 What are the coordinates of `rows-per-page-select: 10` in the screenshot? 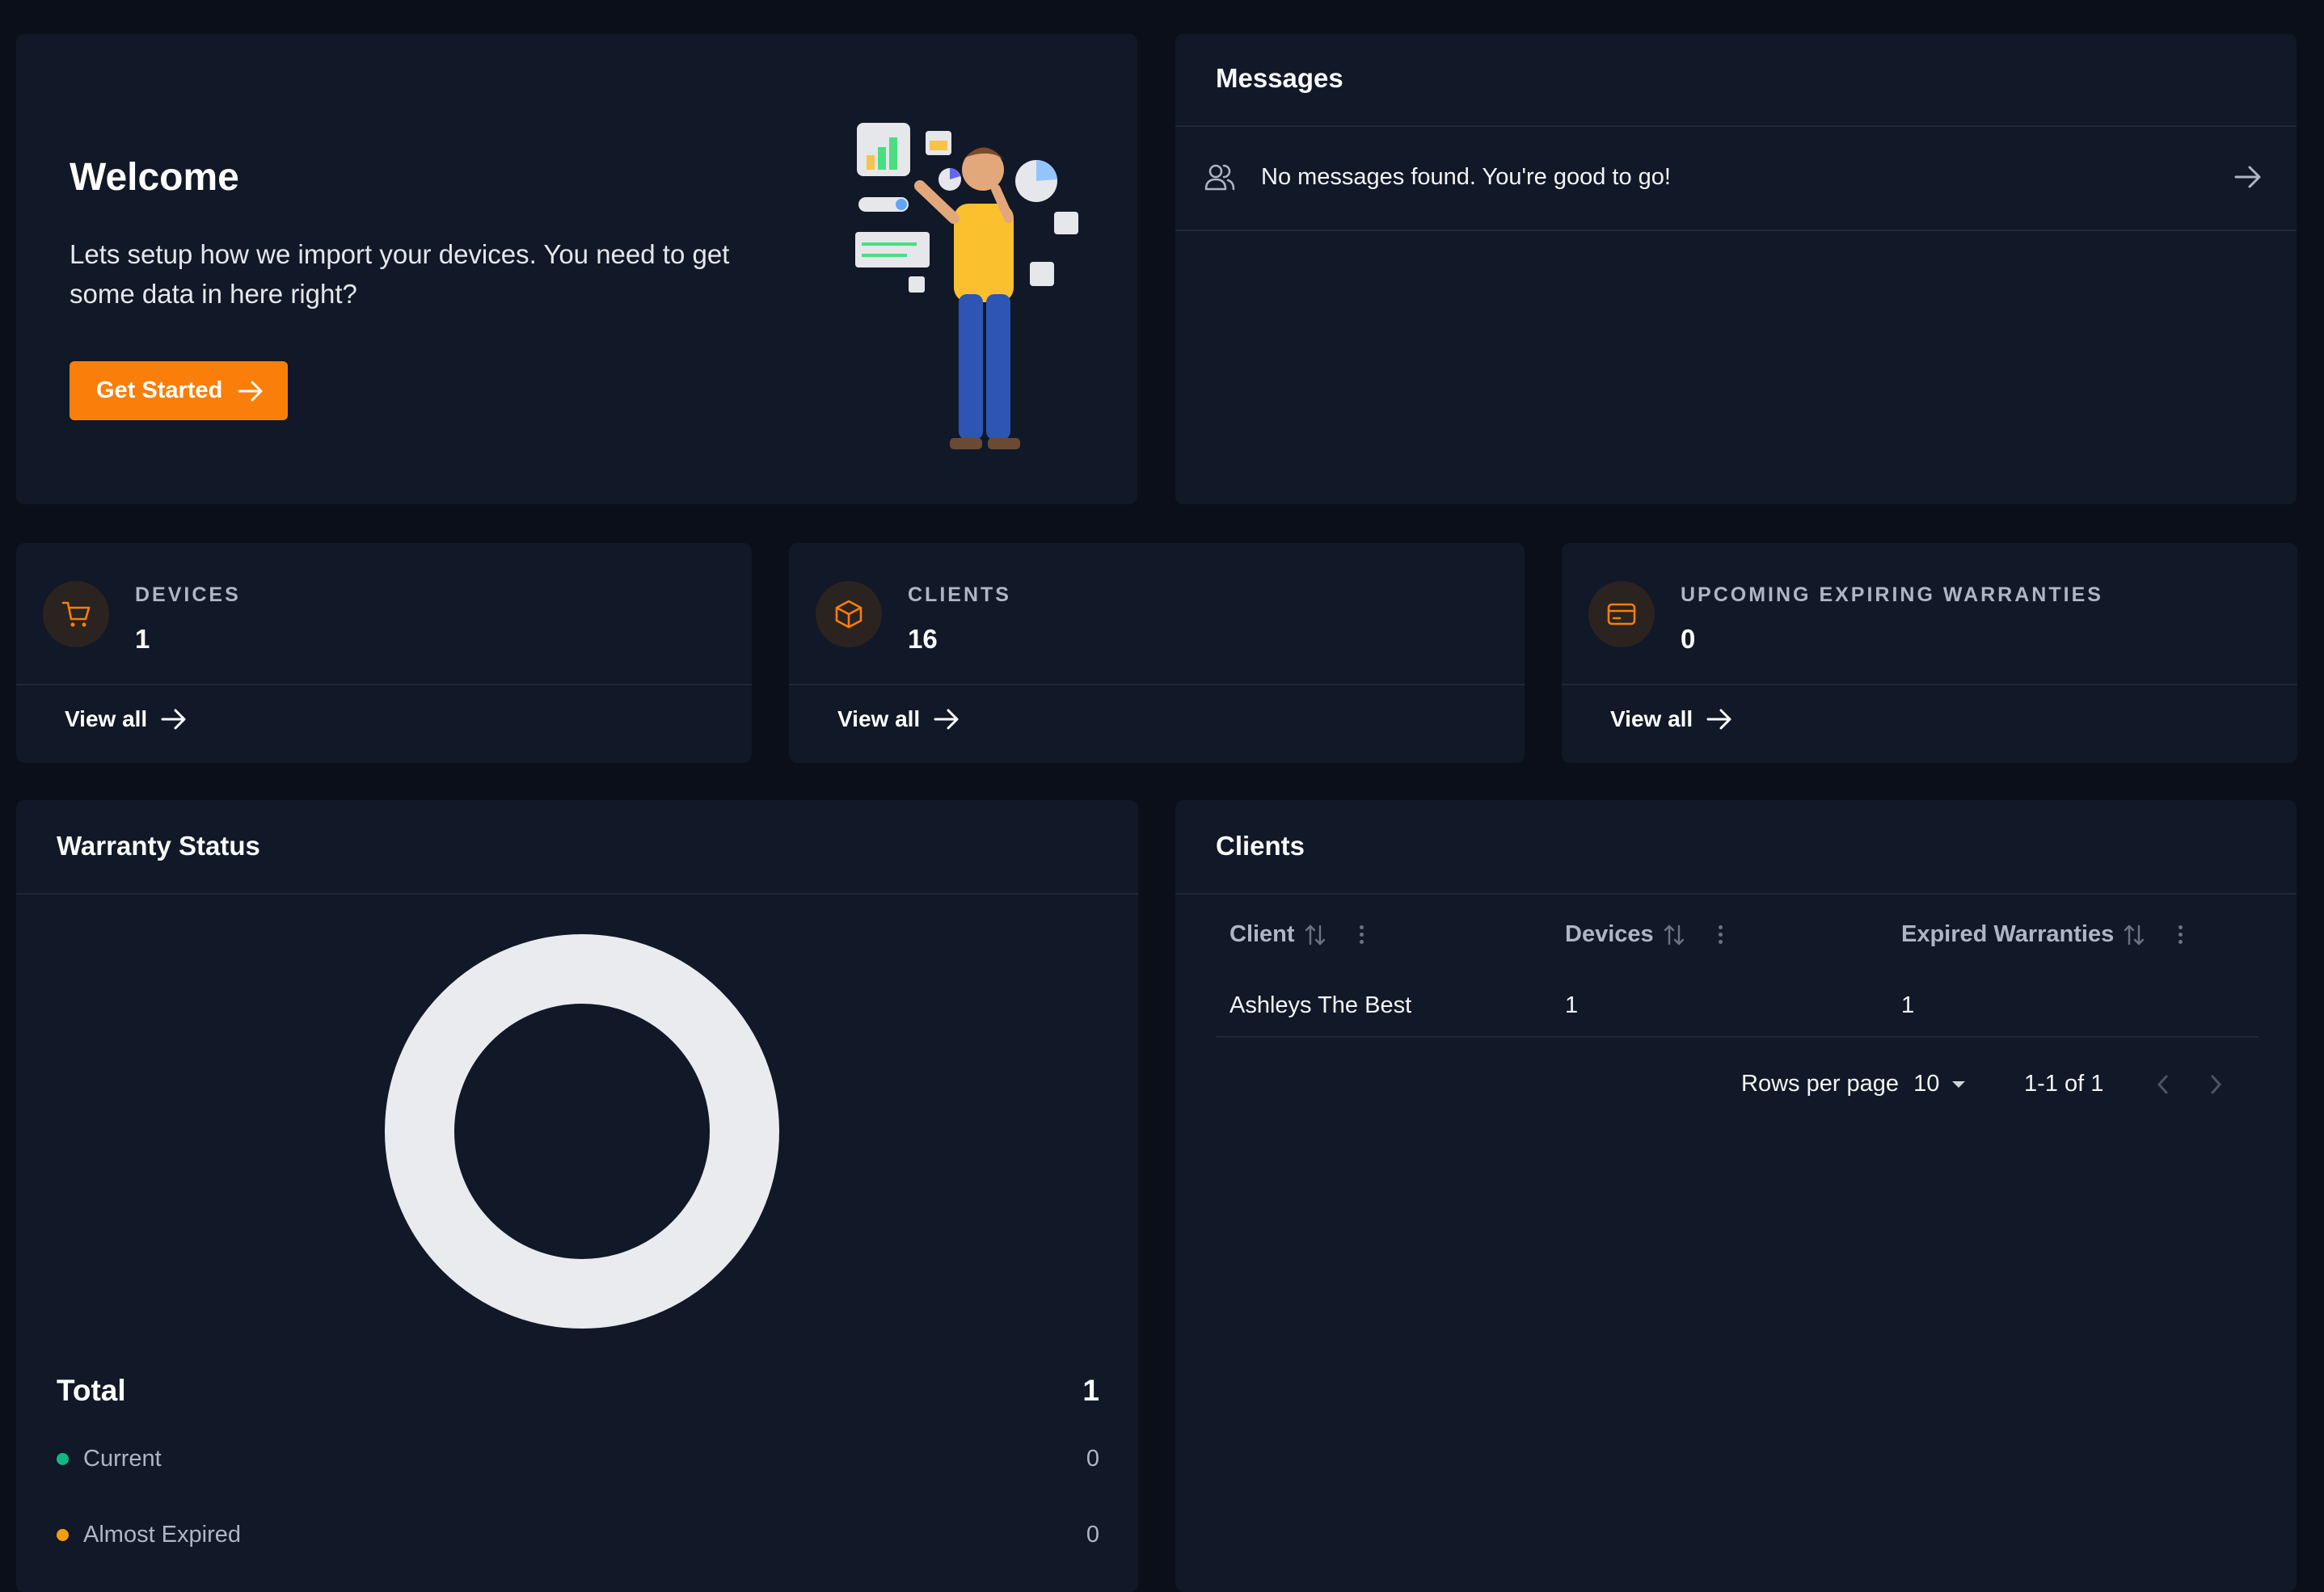 It's located at (1940, 1084).